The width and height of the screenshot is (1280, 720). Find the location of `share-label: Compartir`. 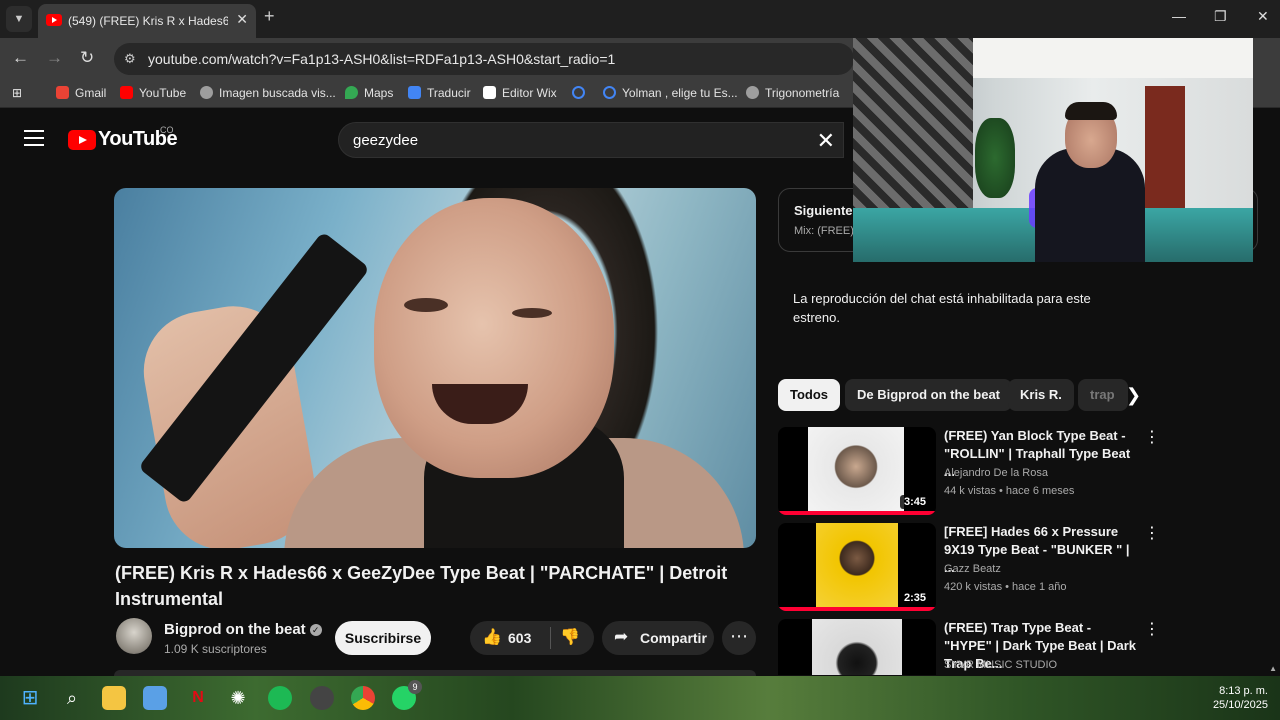

share-label: Compartir is located at coordinates (673, 638).